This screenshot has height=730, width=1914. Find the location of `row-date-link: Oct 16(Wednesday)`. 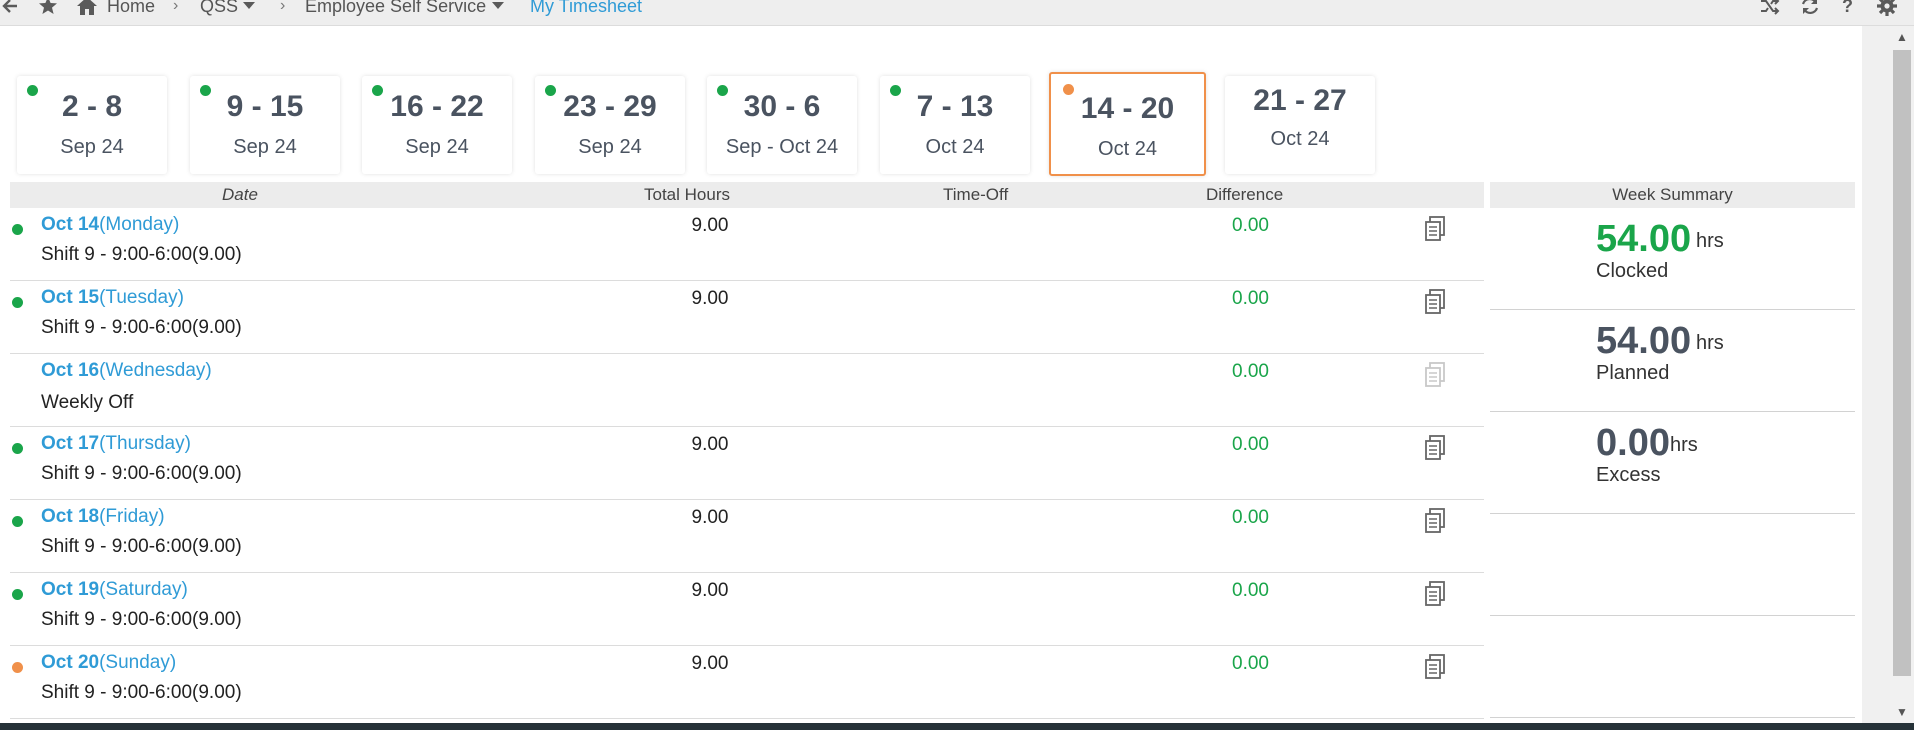

row-date-link: Oct 16(Wednesday) is located at coordinates (126, 371).